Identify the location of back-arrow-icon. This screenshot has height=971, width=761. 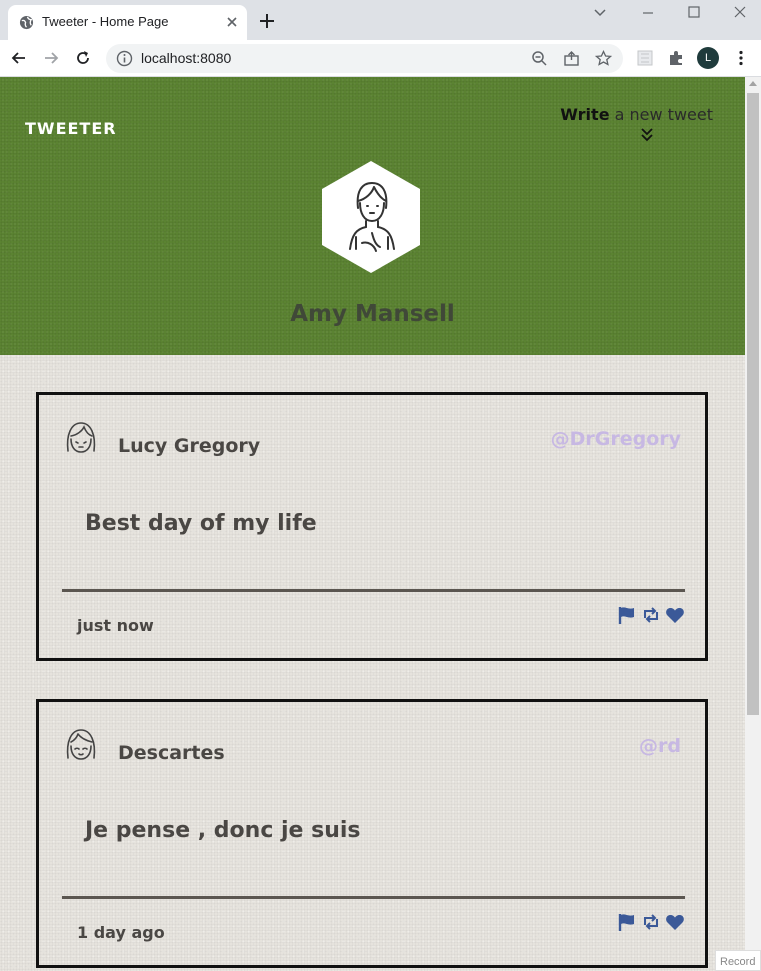
(19, 58).